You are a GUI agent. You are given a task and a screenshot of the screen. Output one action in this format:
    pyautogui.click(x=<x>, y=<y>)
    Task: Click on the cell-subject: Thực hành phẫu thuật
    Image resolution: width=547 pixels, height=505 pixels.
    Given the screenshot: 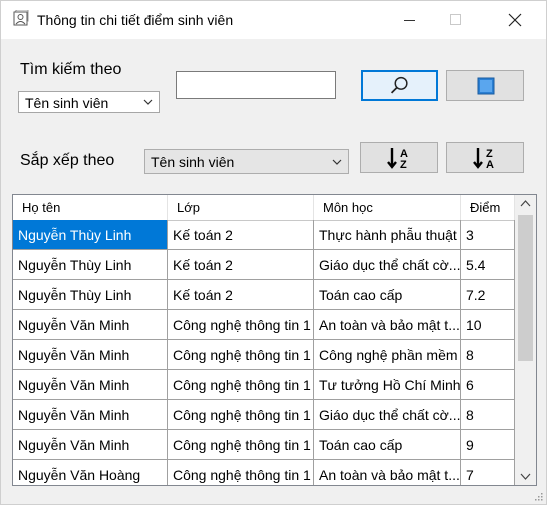 What is the action you would take?
    pyautogui.click(x=387, y=235)
    